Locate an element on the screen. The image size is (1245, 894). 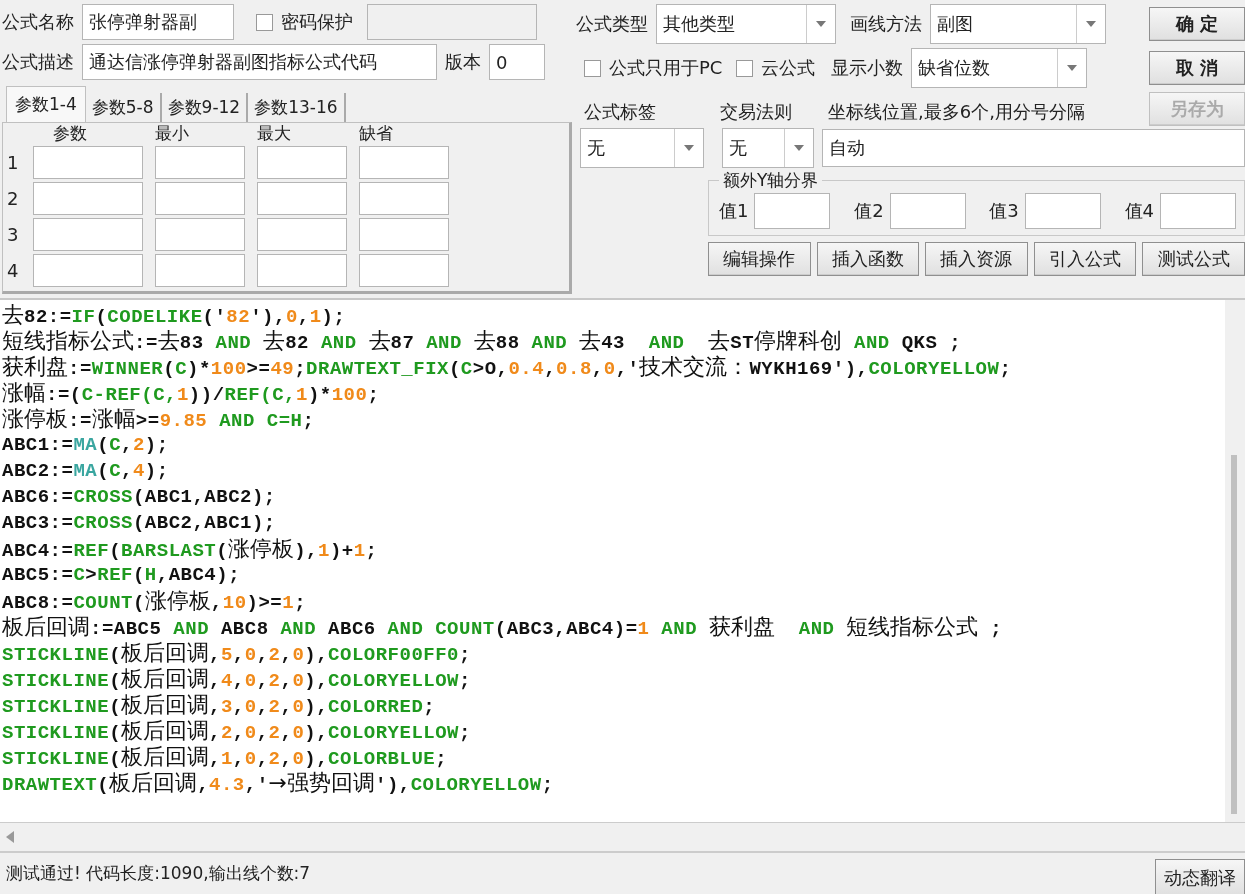
code-line: 涨停板:=涨幅>=9.85 AND C=H; is located at coordinates (159, 419).